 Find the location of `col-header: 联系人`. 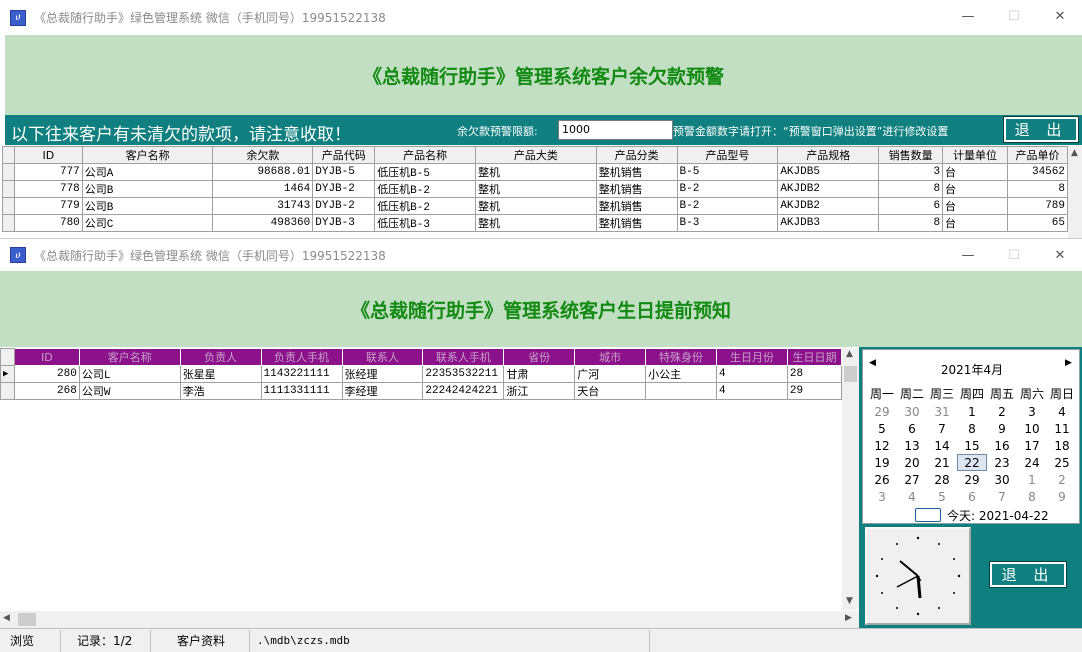

col-header: 联系人 is located at coordinates (382, 357).